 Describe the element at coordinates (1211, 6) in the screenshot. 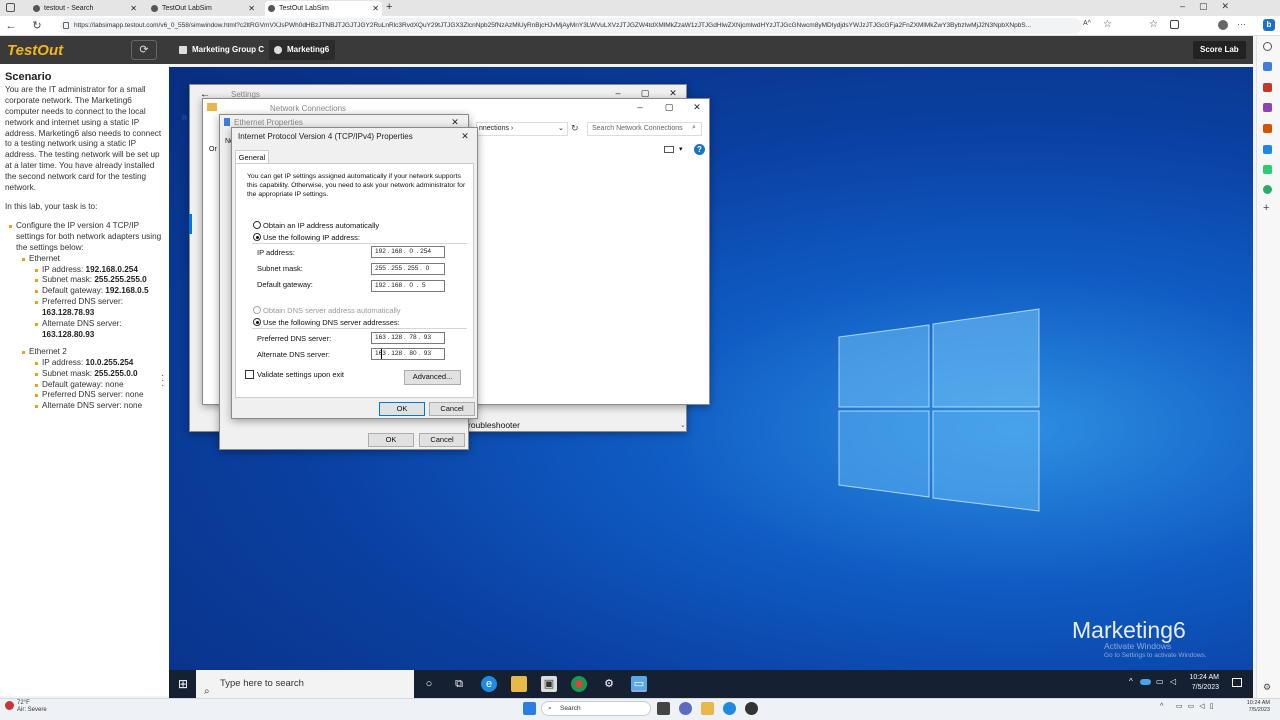

I see `window-controls: –▢✕` at that location.